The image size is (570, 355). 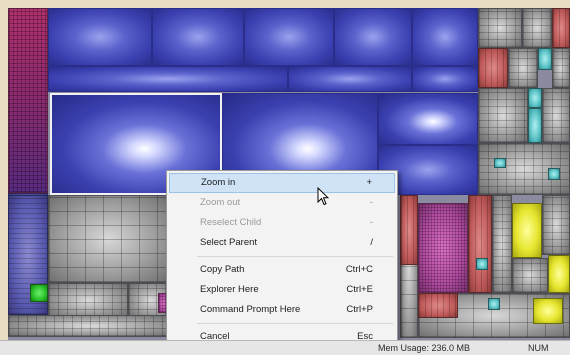 I want to click on menu-item-label: Zoom out, so click(x=220, y=202).